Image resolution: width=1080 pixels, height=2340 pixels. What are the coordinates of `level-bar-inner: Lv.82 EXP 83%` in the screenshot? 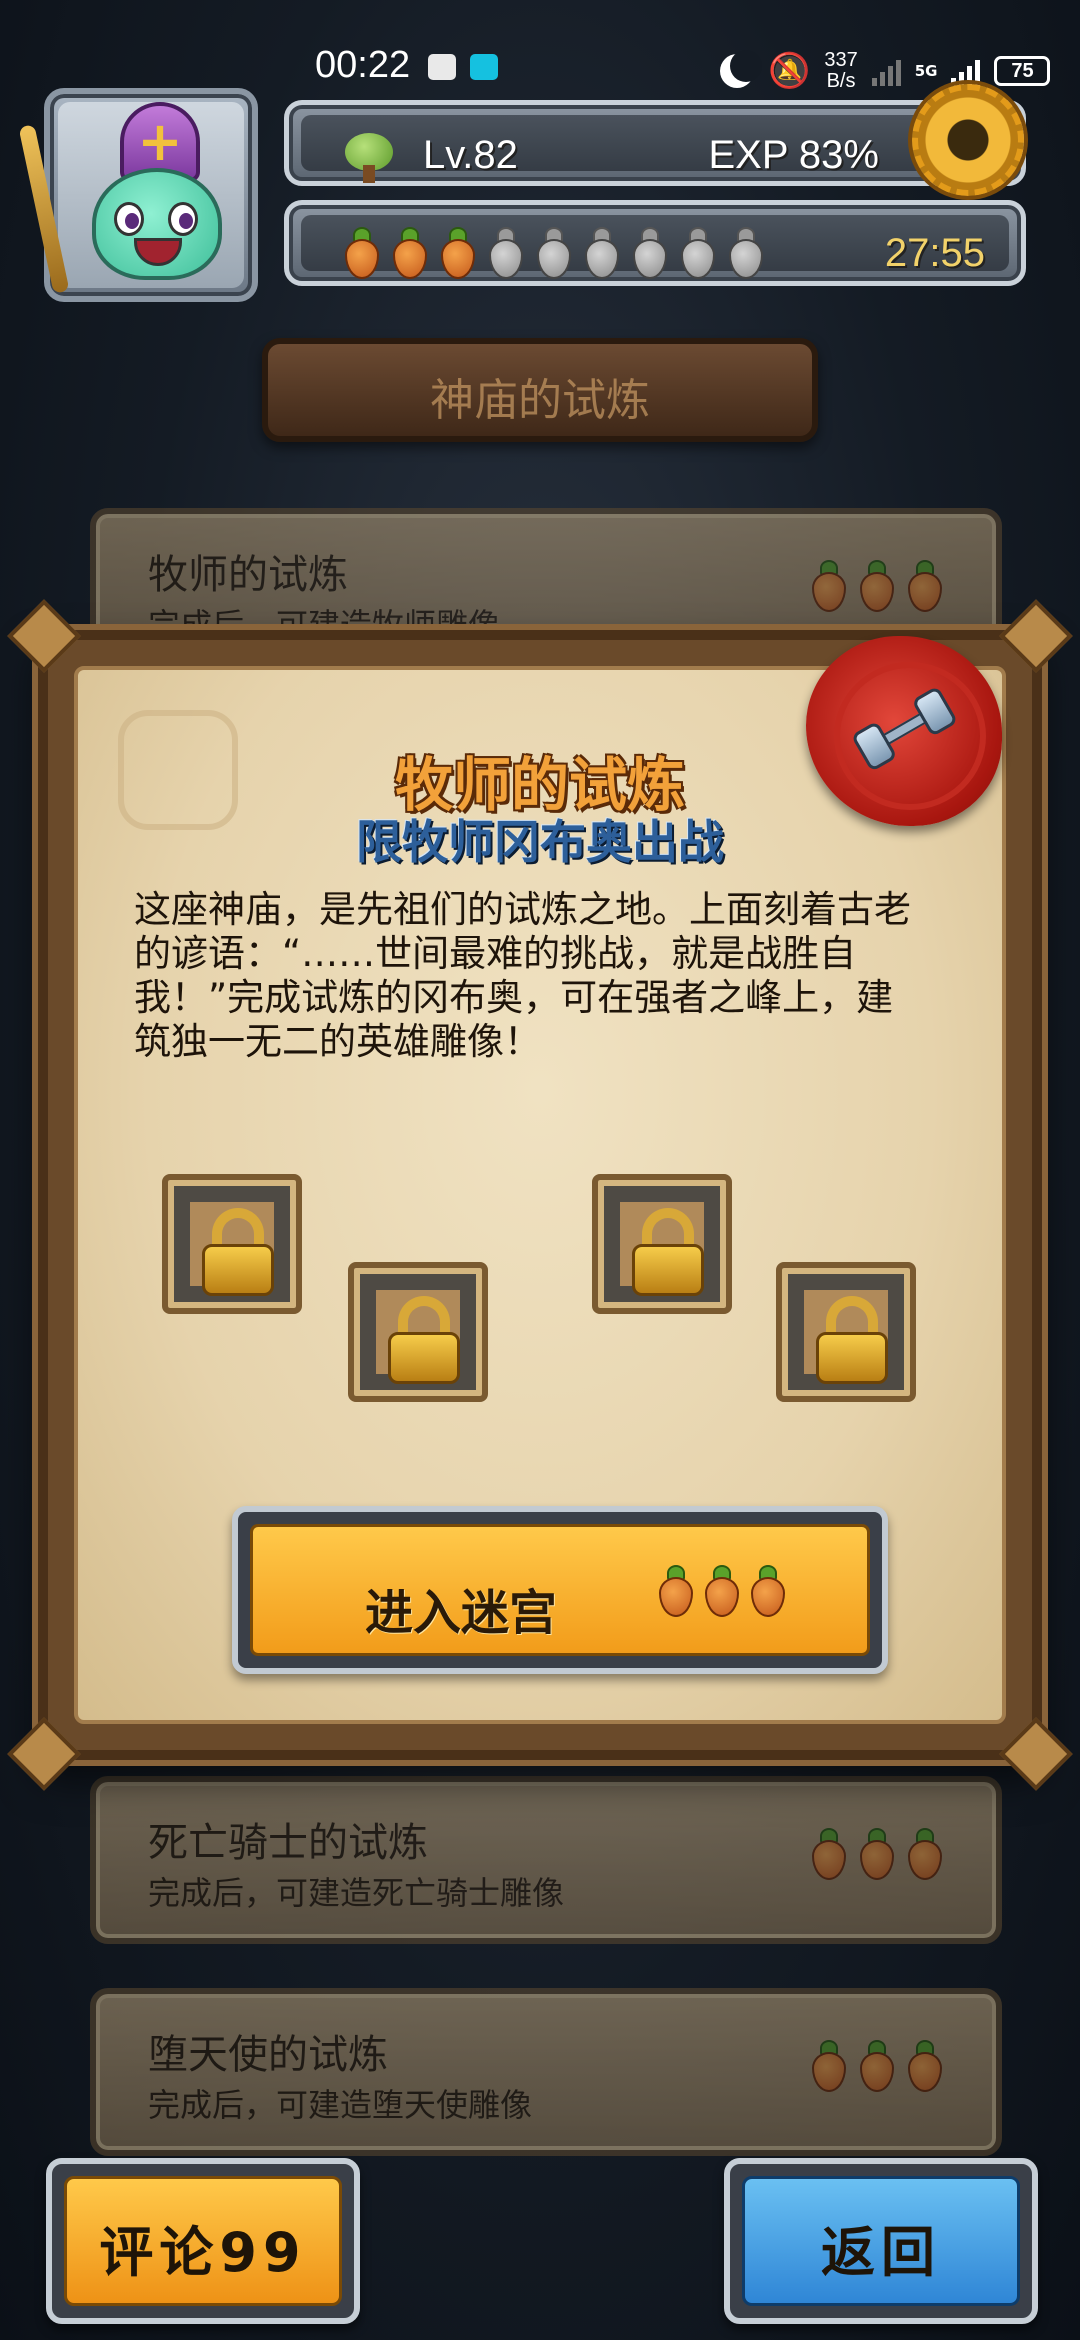 It's located at (655, 149).